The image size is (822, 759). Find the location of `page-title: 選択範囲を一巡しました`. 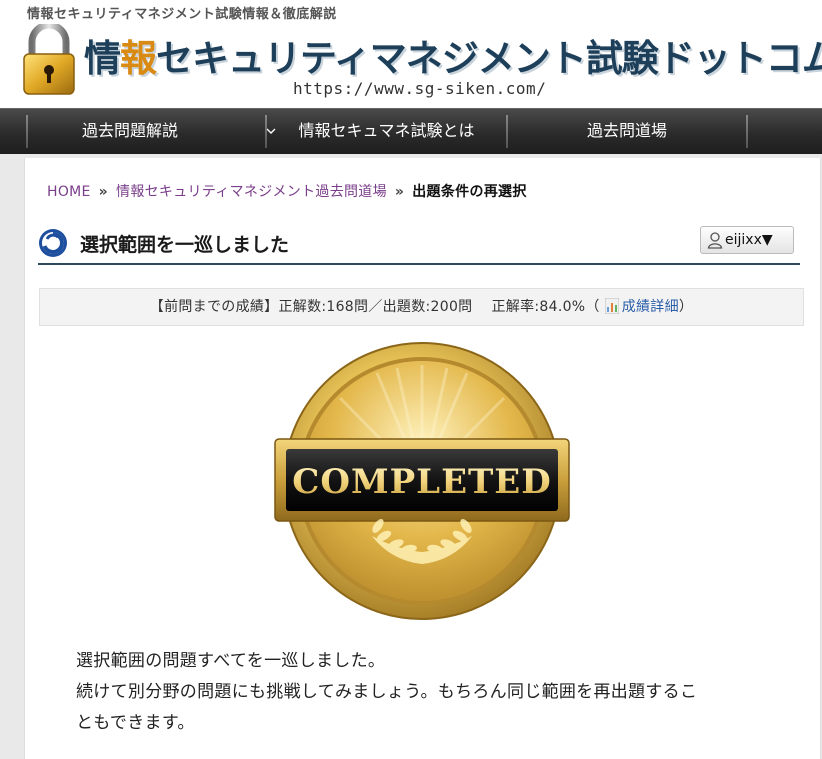

page-title: 選択範囲を一巡しました is located at coordinates (185, 245).